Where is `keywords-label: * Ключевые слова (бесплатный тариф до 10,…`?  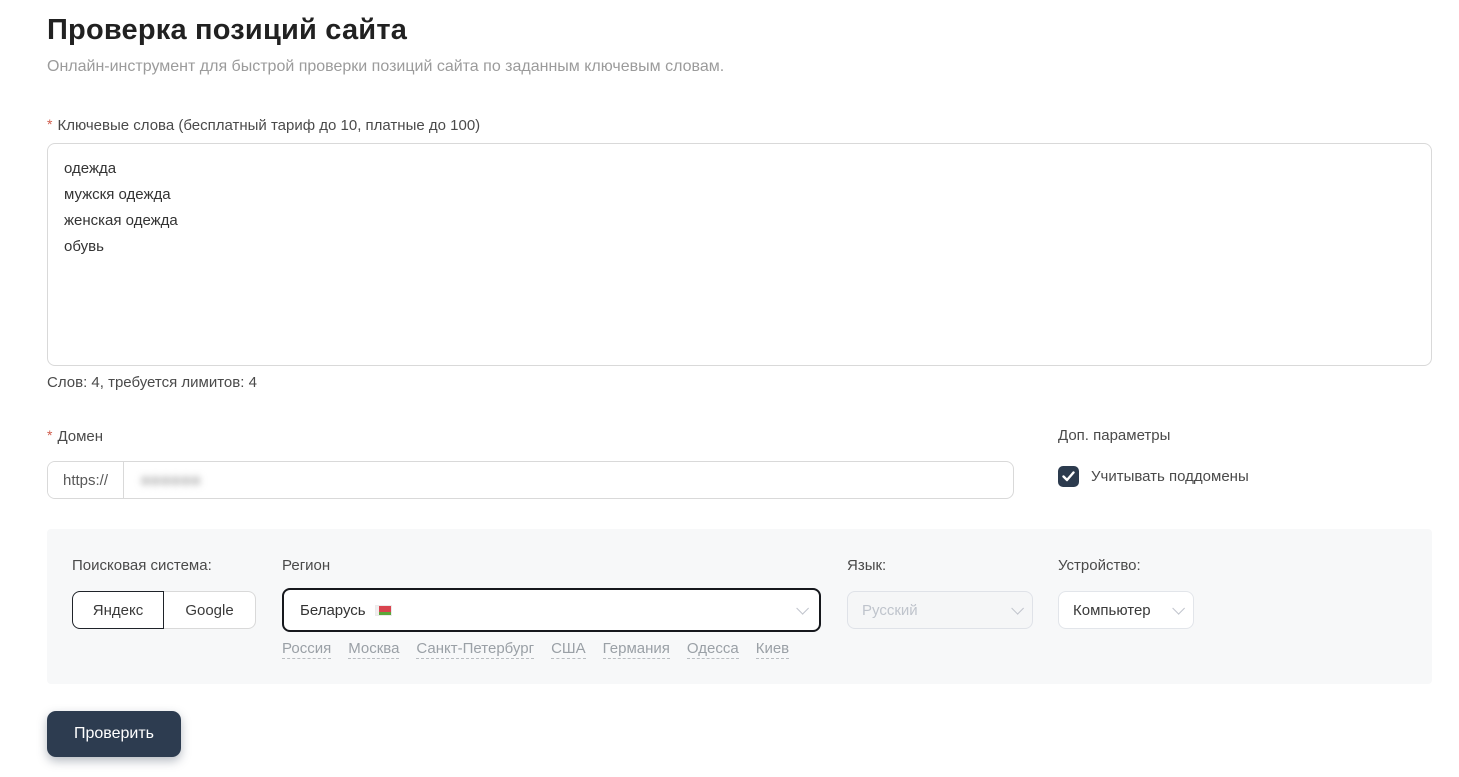
keywords-label: * Ключевые слова (бесплатный тариф до 10,… is located at coordinates (739, 125).